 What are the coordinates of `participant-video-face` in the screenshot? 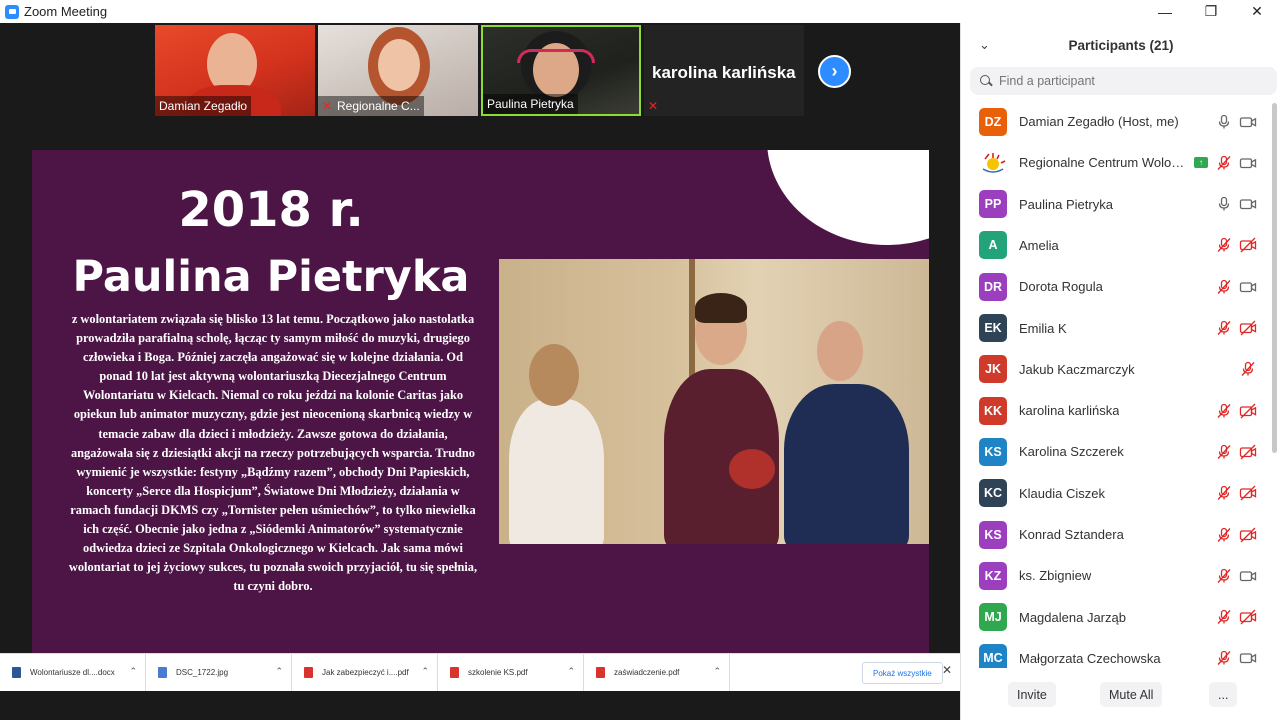 It's located at (399, 65).